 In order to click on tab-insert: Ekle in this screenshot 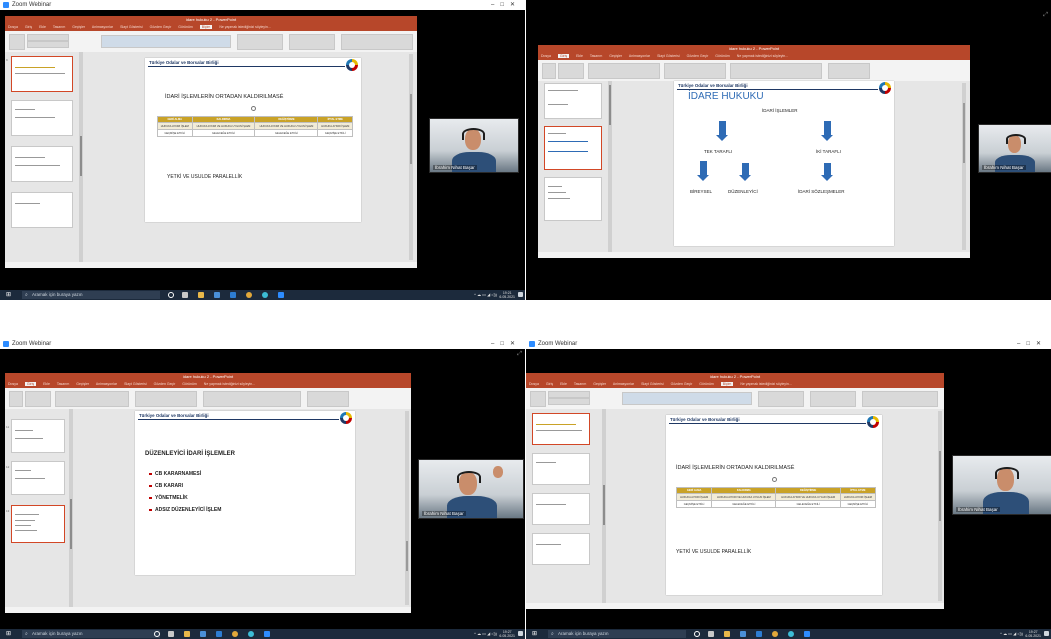, I will do `click(46, 384)`.